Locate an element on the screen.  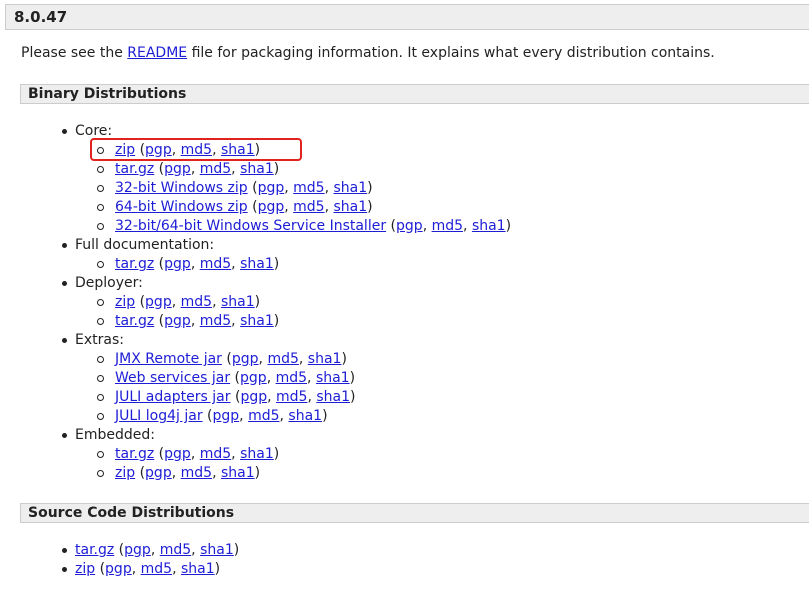
distribution-group-label: Embedded: is located at coordinates (115, 435).